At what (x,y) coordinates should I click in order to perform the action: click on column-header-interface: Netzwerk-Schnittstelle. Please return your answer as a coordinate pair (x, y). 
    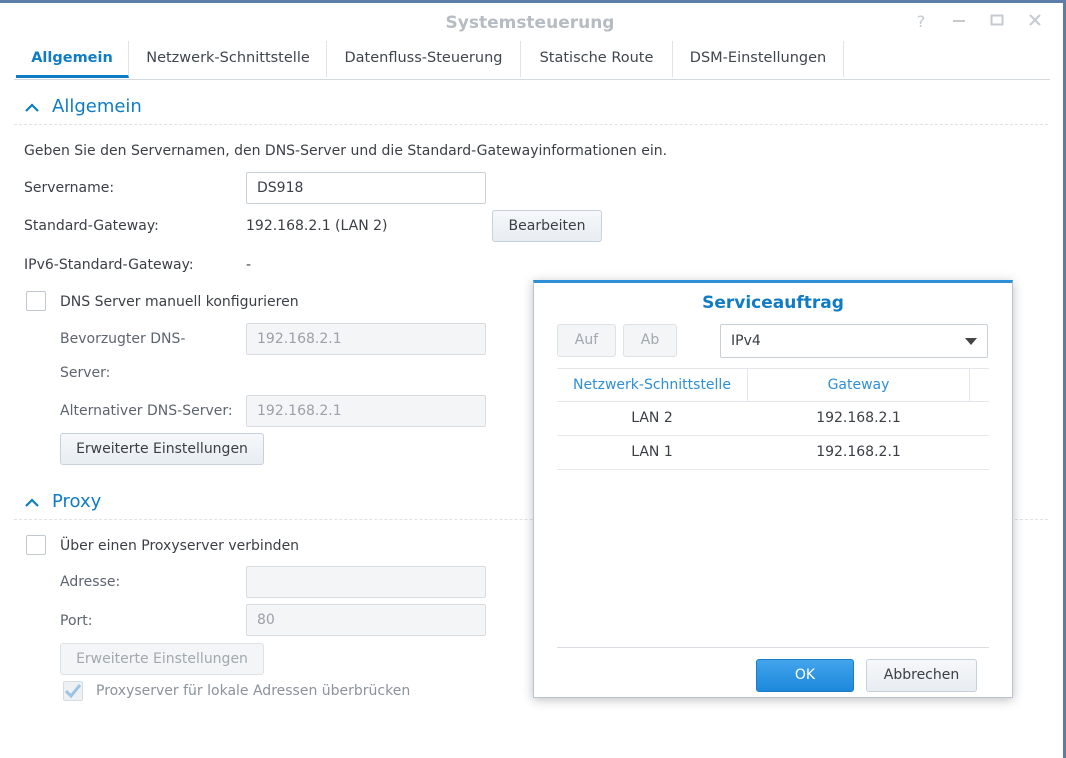
    Looking at the image, I should click on (652, 385).